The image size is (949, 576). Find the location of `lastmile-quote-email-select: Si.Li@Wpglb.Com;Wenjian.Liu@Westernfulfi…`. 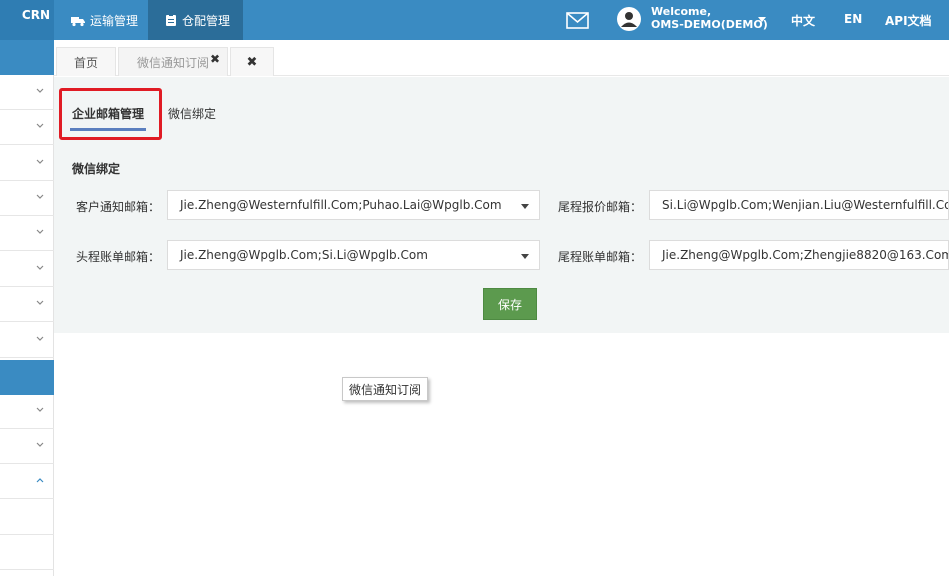

lastmile-quote-email-select: Si.Li@Wpglb.Com;Wenjian.Liu@Westernfulfi… is located at coordinates (799, 205).